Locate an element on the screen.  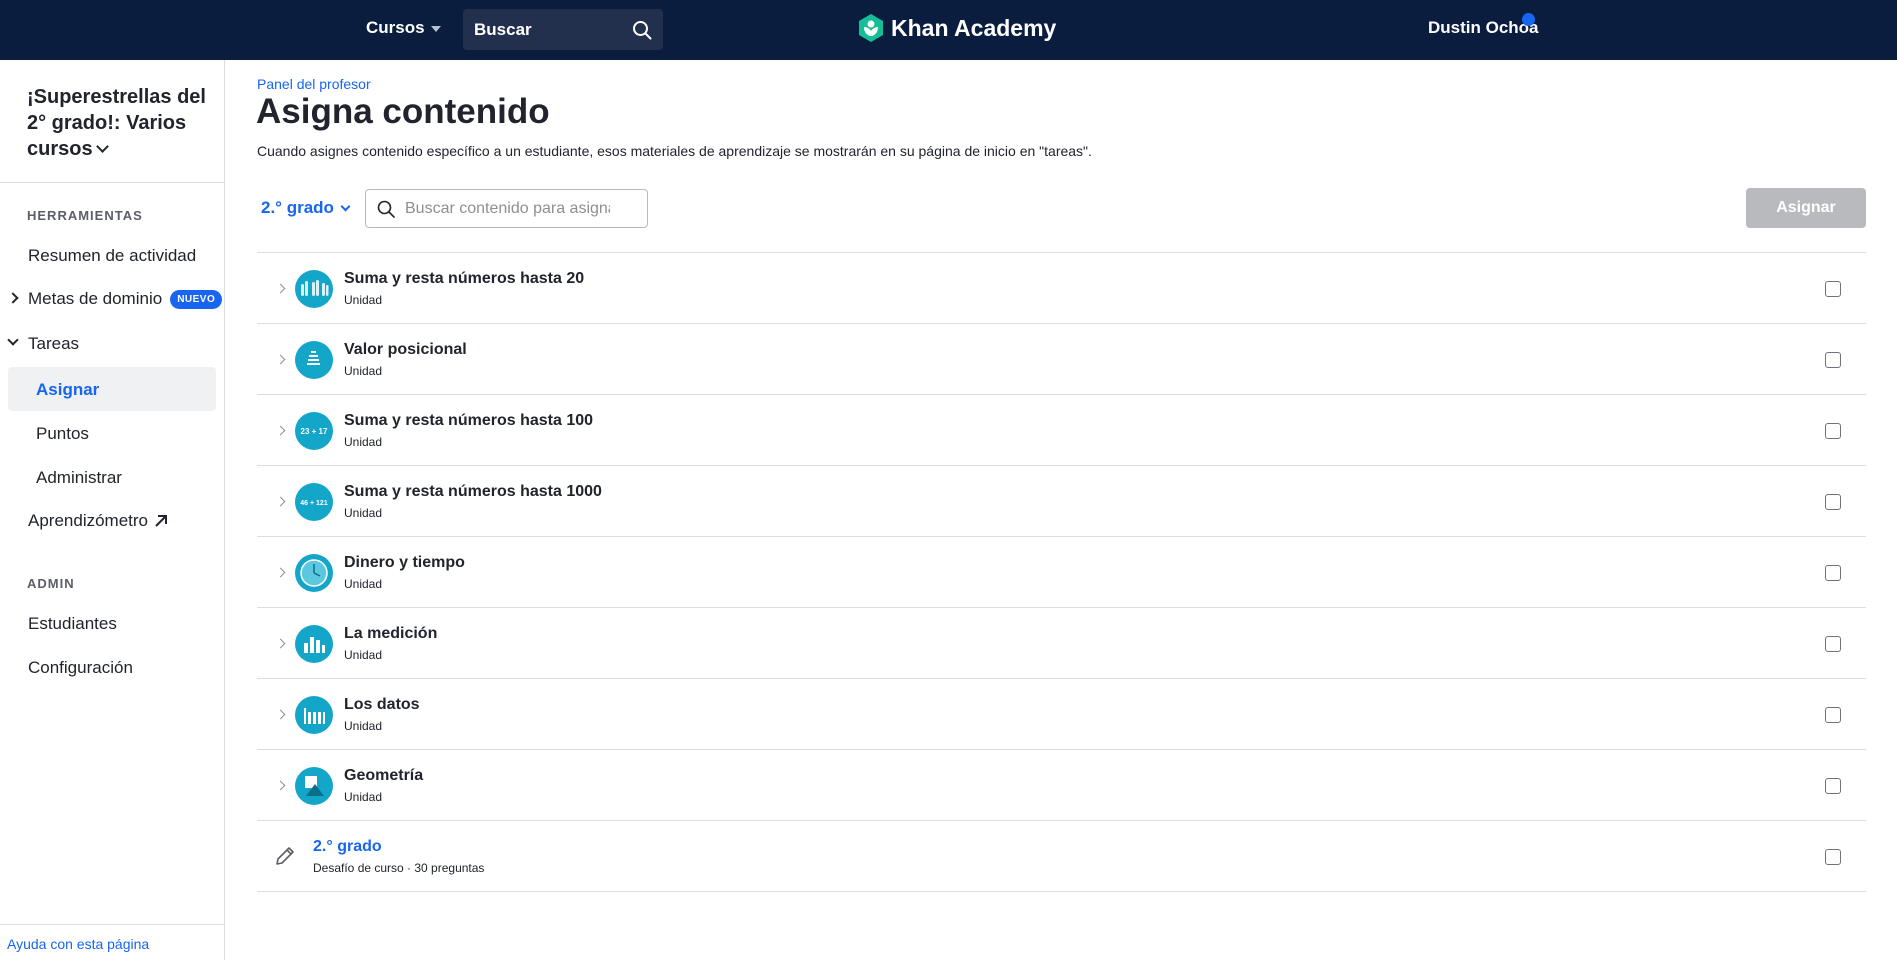
sidebar-item-points: Puntos is located at coordinates (62, 434).